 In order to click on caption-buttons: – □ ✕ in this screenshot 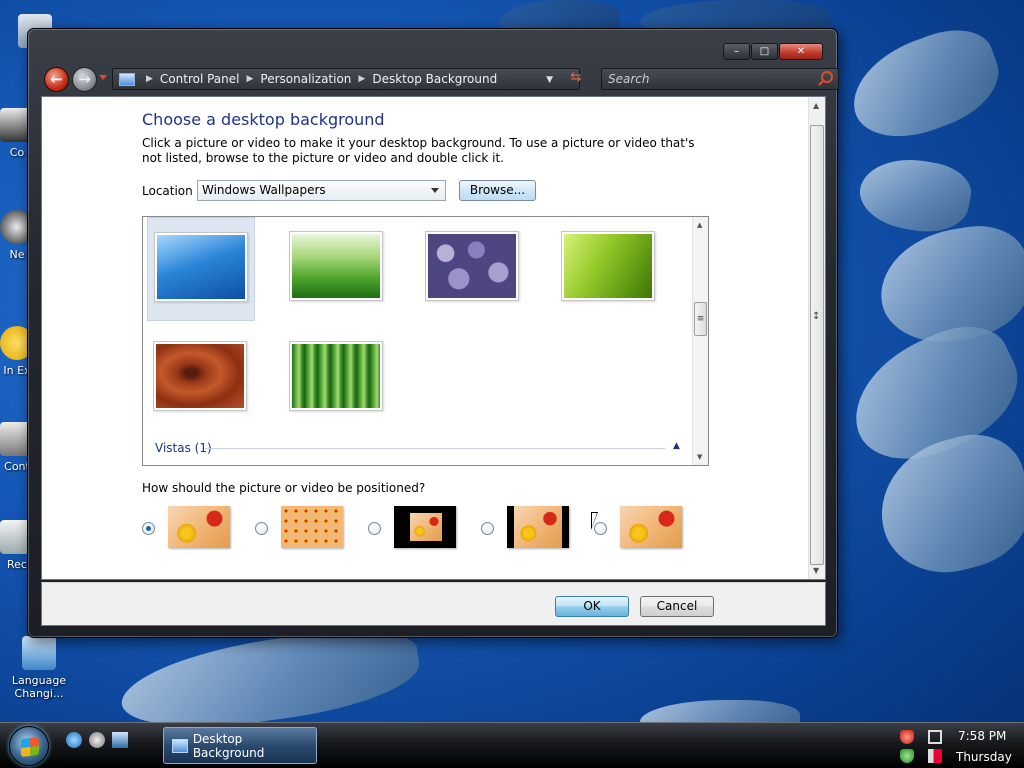, I will do `click(773, 51)`.